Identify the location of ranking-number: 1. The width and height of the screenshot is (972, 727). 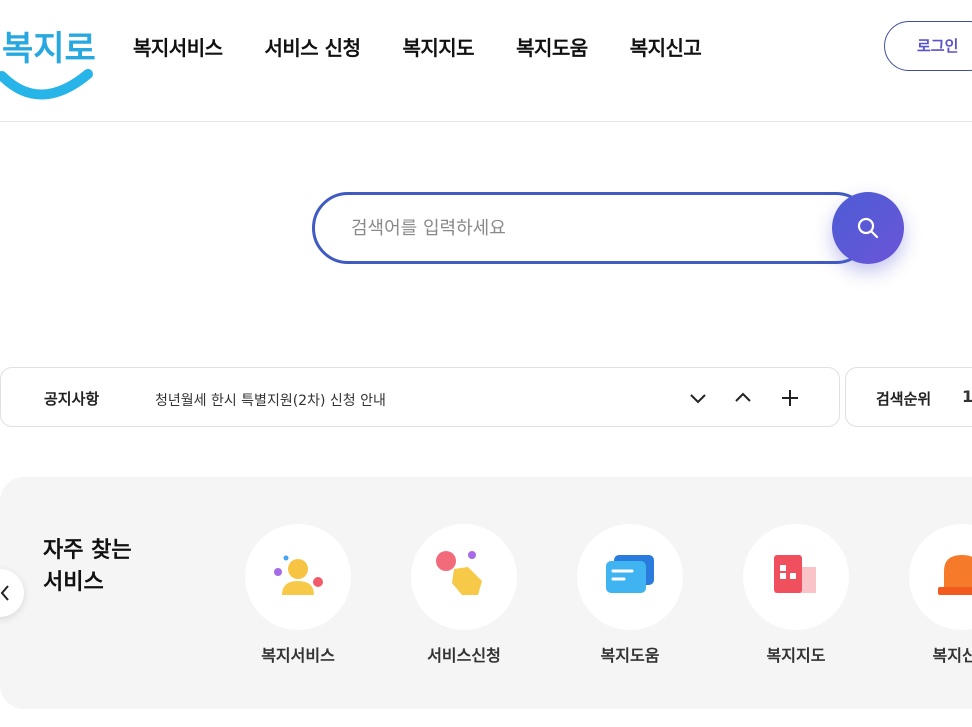
(967, 396).